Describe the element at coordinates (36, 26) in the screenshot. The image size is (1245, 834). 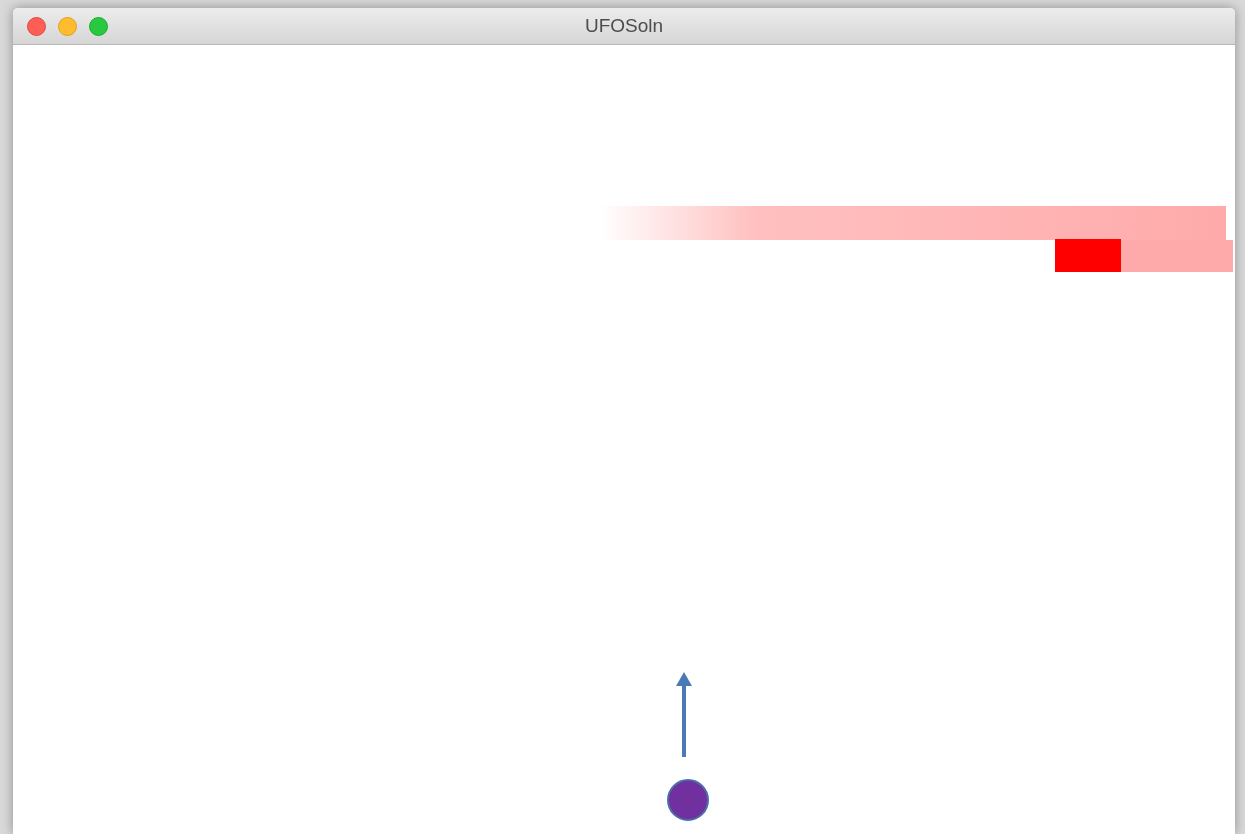
I see `close-button` at that location.